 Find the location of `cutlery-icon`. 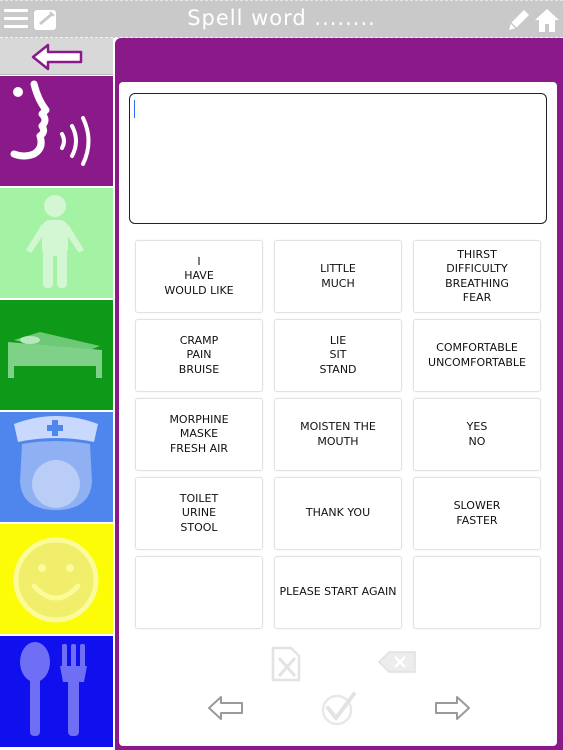

cutlery-icon is located at coordinates (53, 689).